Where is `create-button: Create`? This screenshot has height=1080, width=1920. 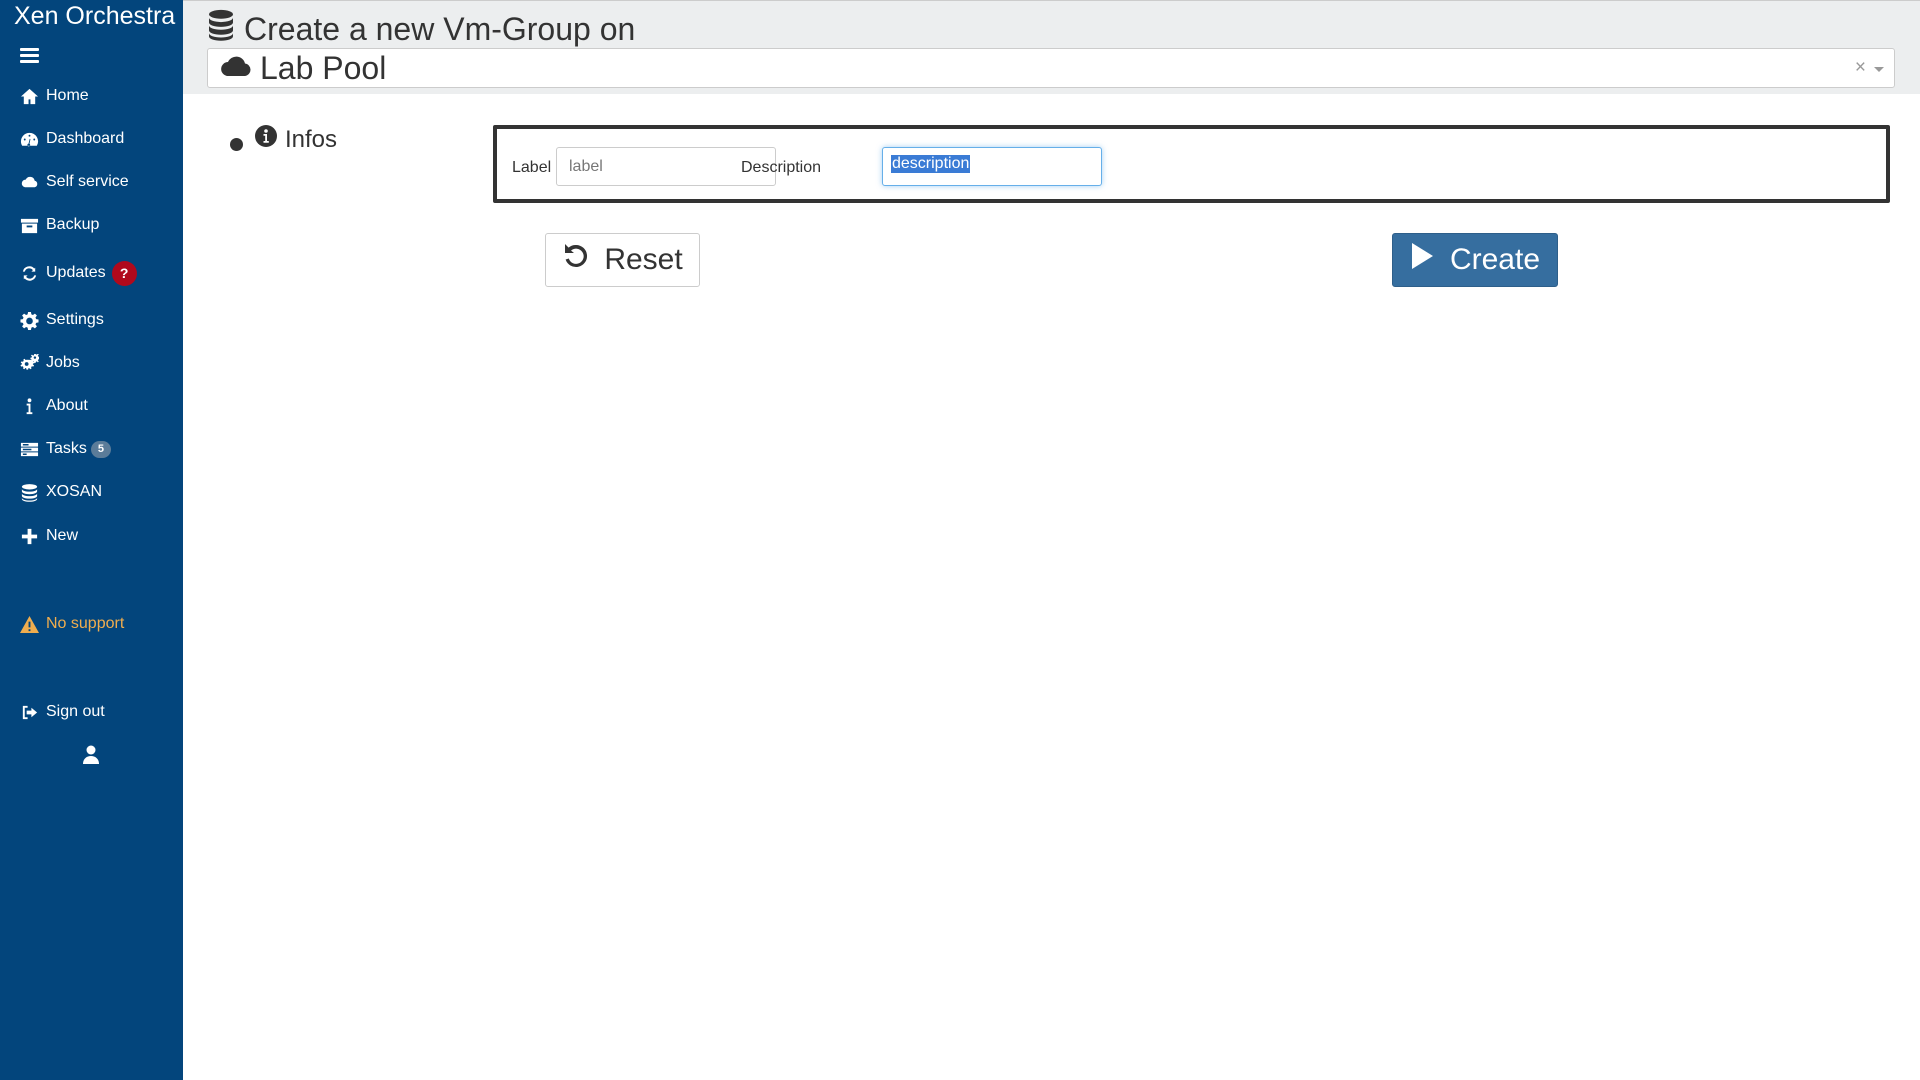
create-button: Create is located at coordinates (1475, 260).